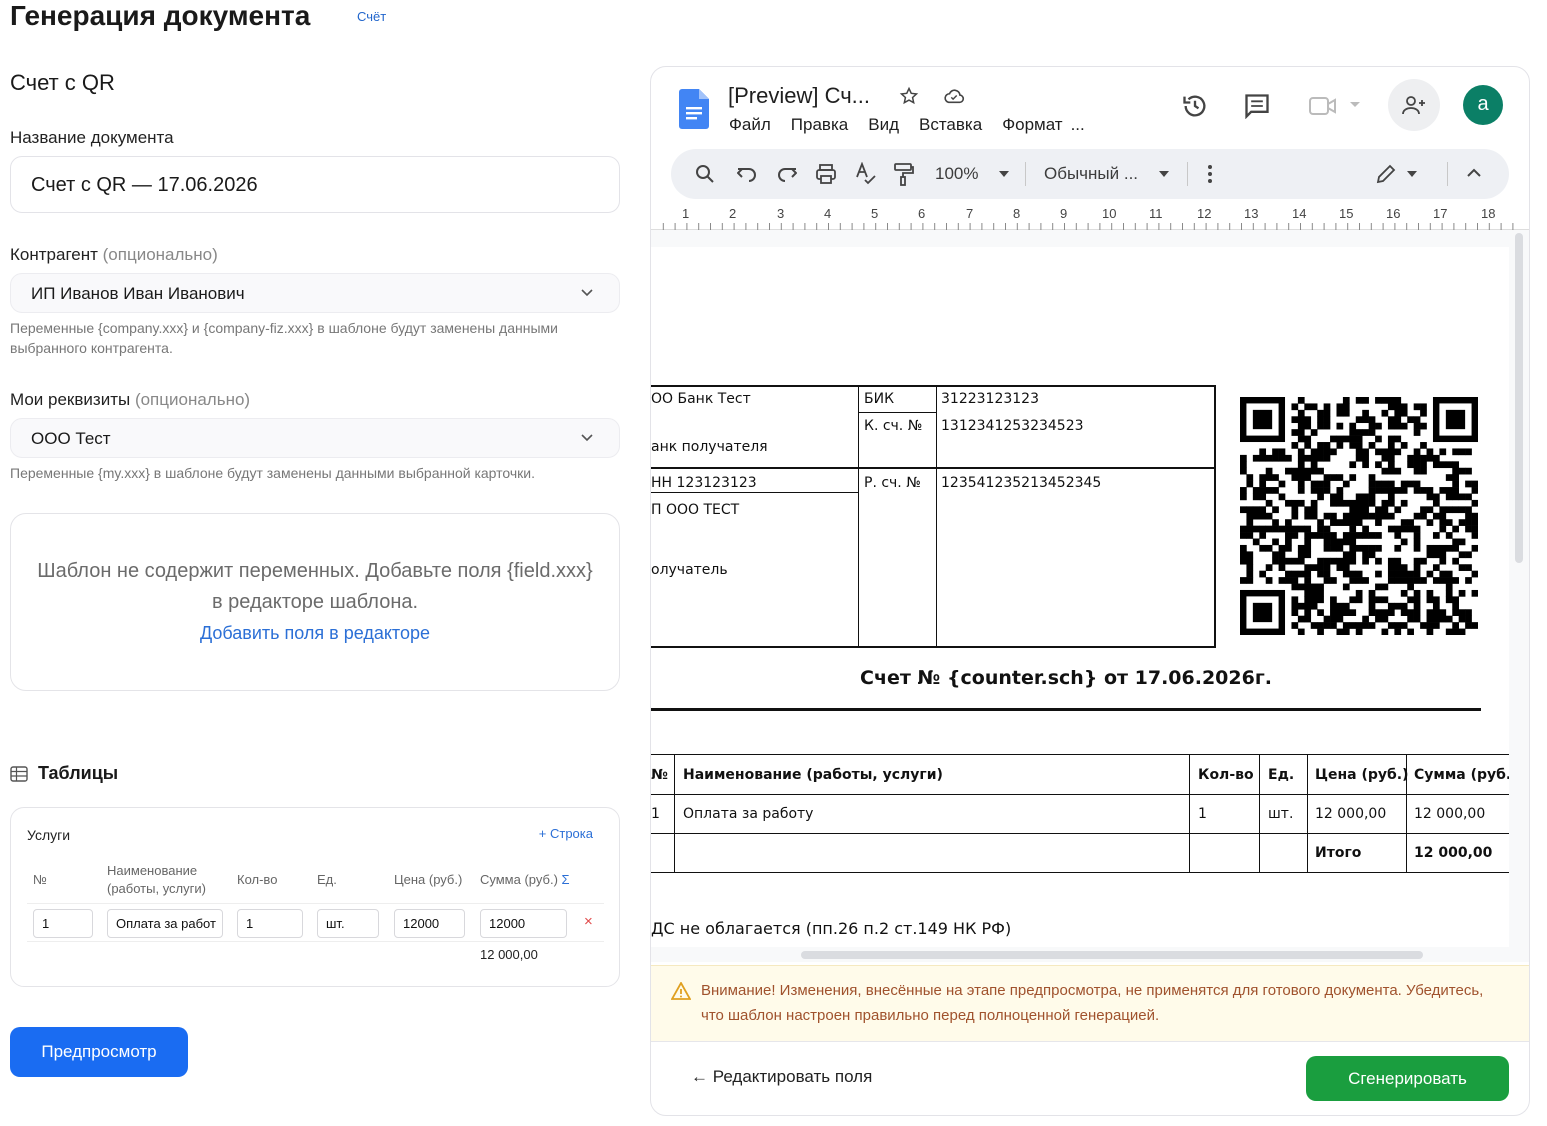 Image resolution: width=1547 pixels, height=1126 pixels. Describe the element at coordinates (1257, 106) in the screenshot. I see `comment-icon` at that location.